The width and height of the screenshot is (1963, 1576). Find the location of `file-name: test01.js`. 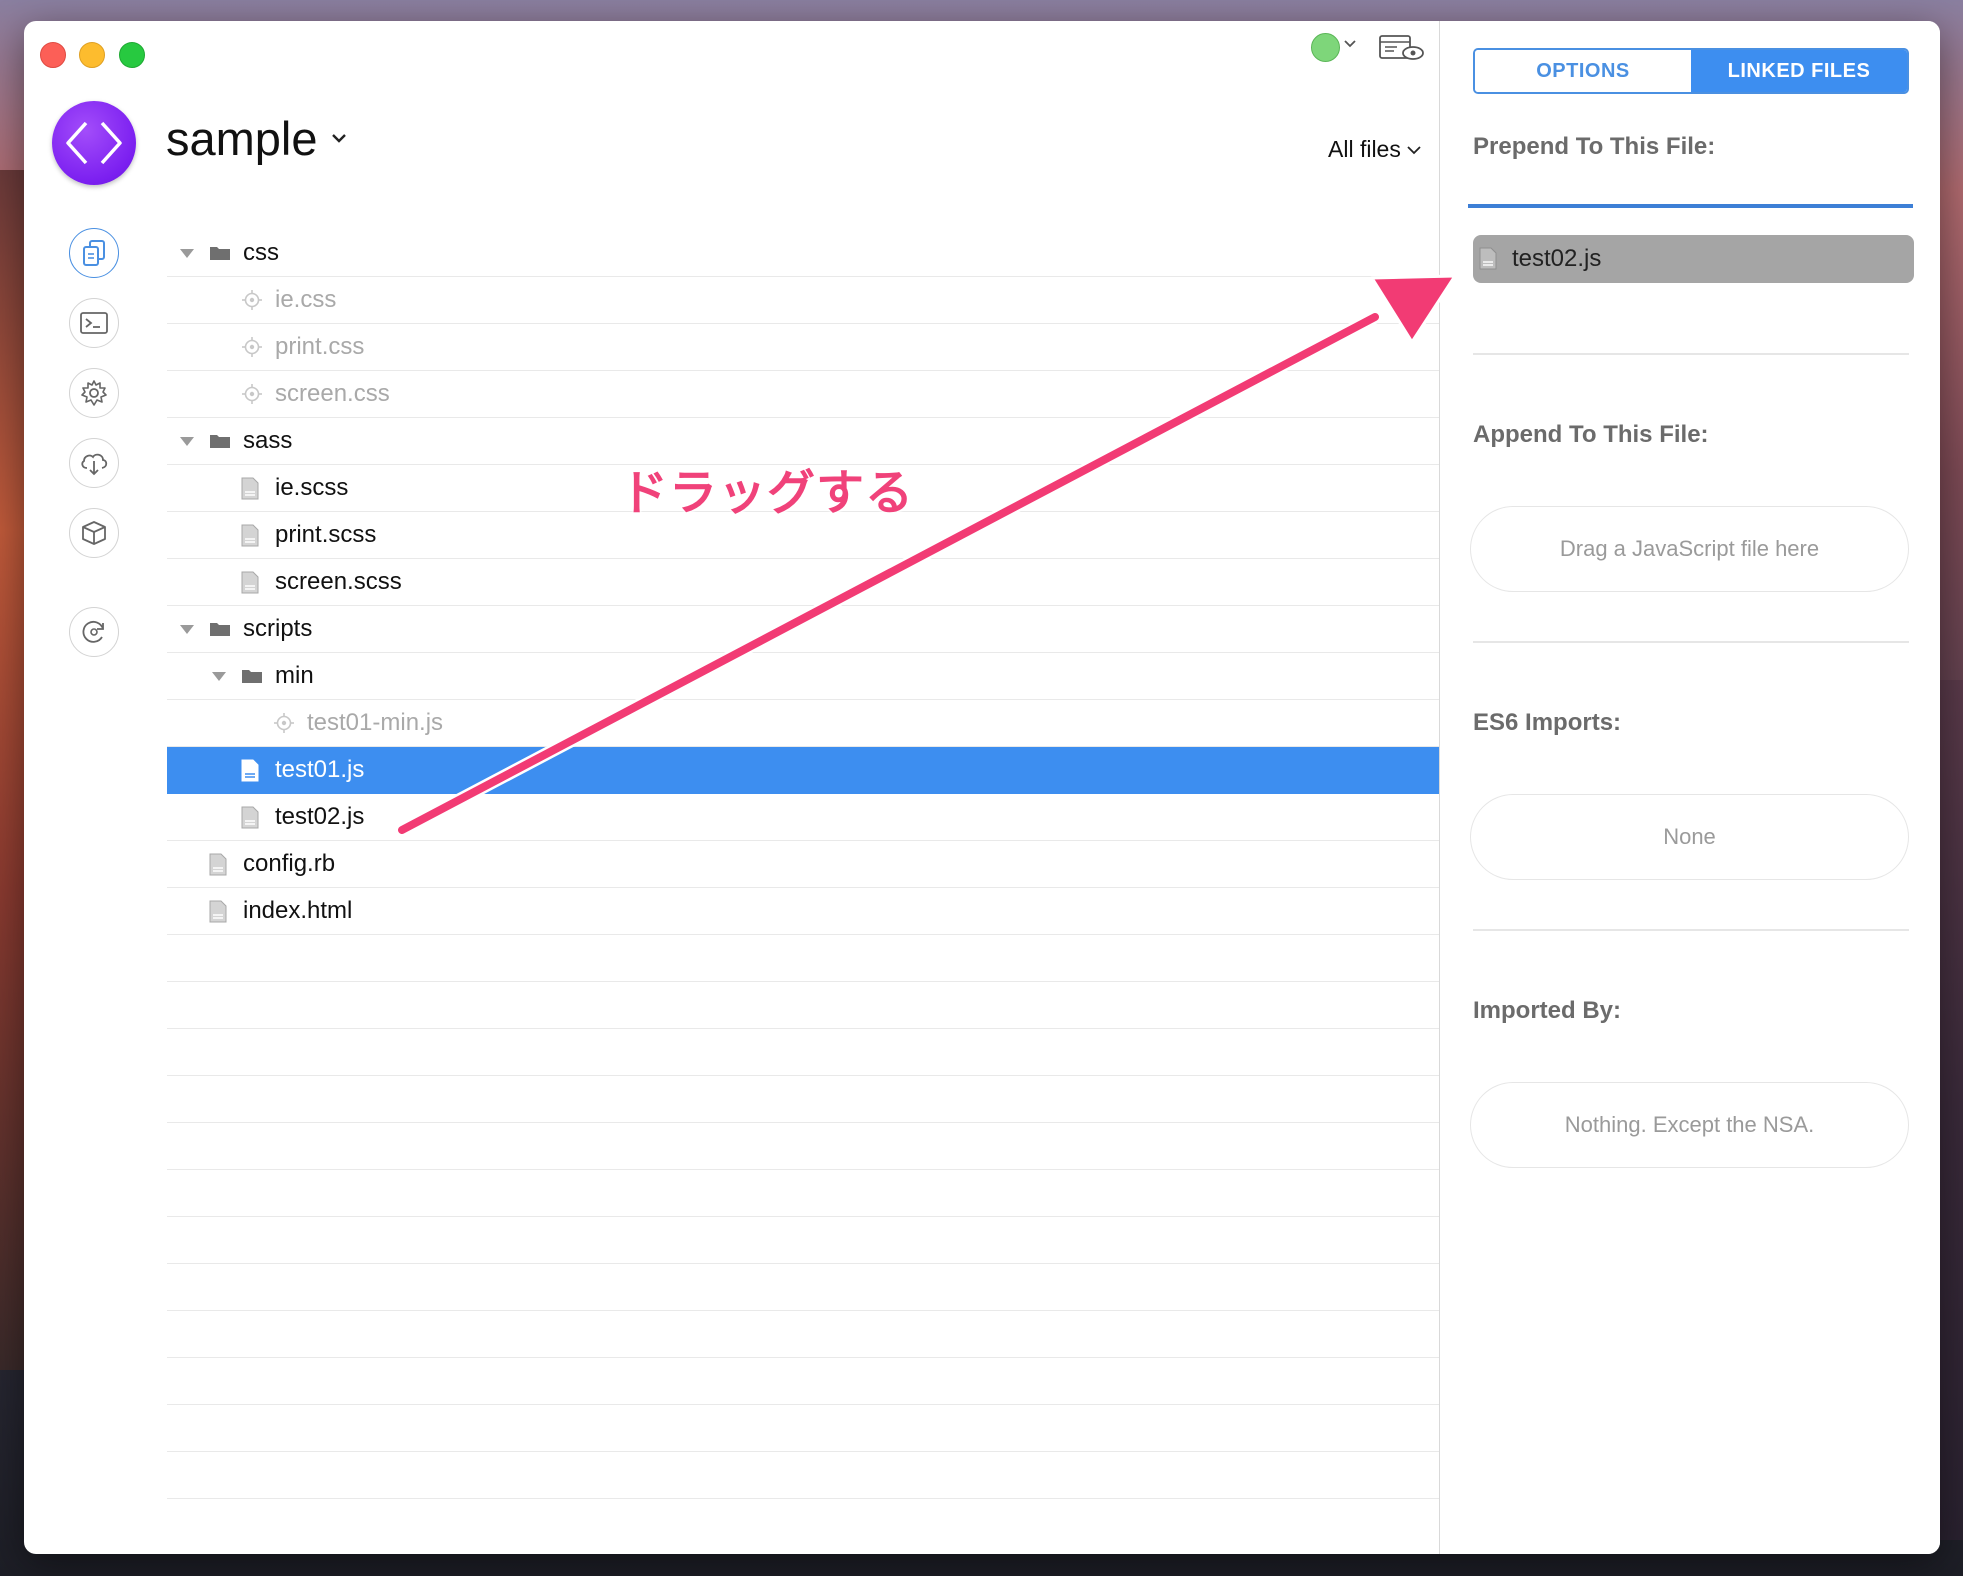

file-name: test01.js is located at coordinates (320, 769).